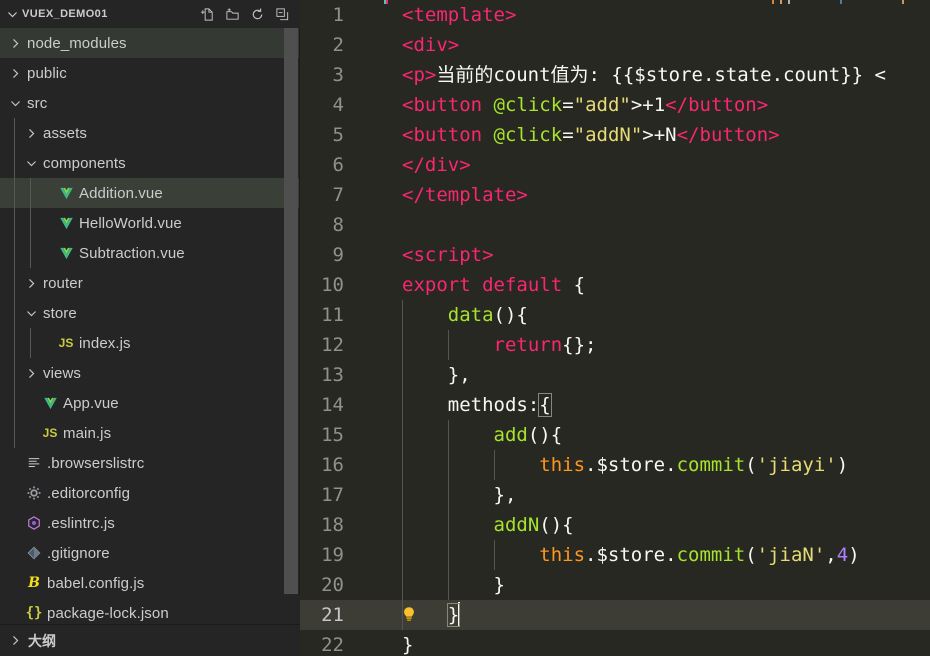 The height and width of the screenshot is (656, 930). I want to click on explorer-scrollbar-track, so click(291, 312).